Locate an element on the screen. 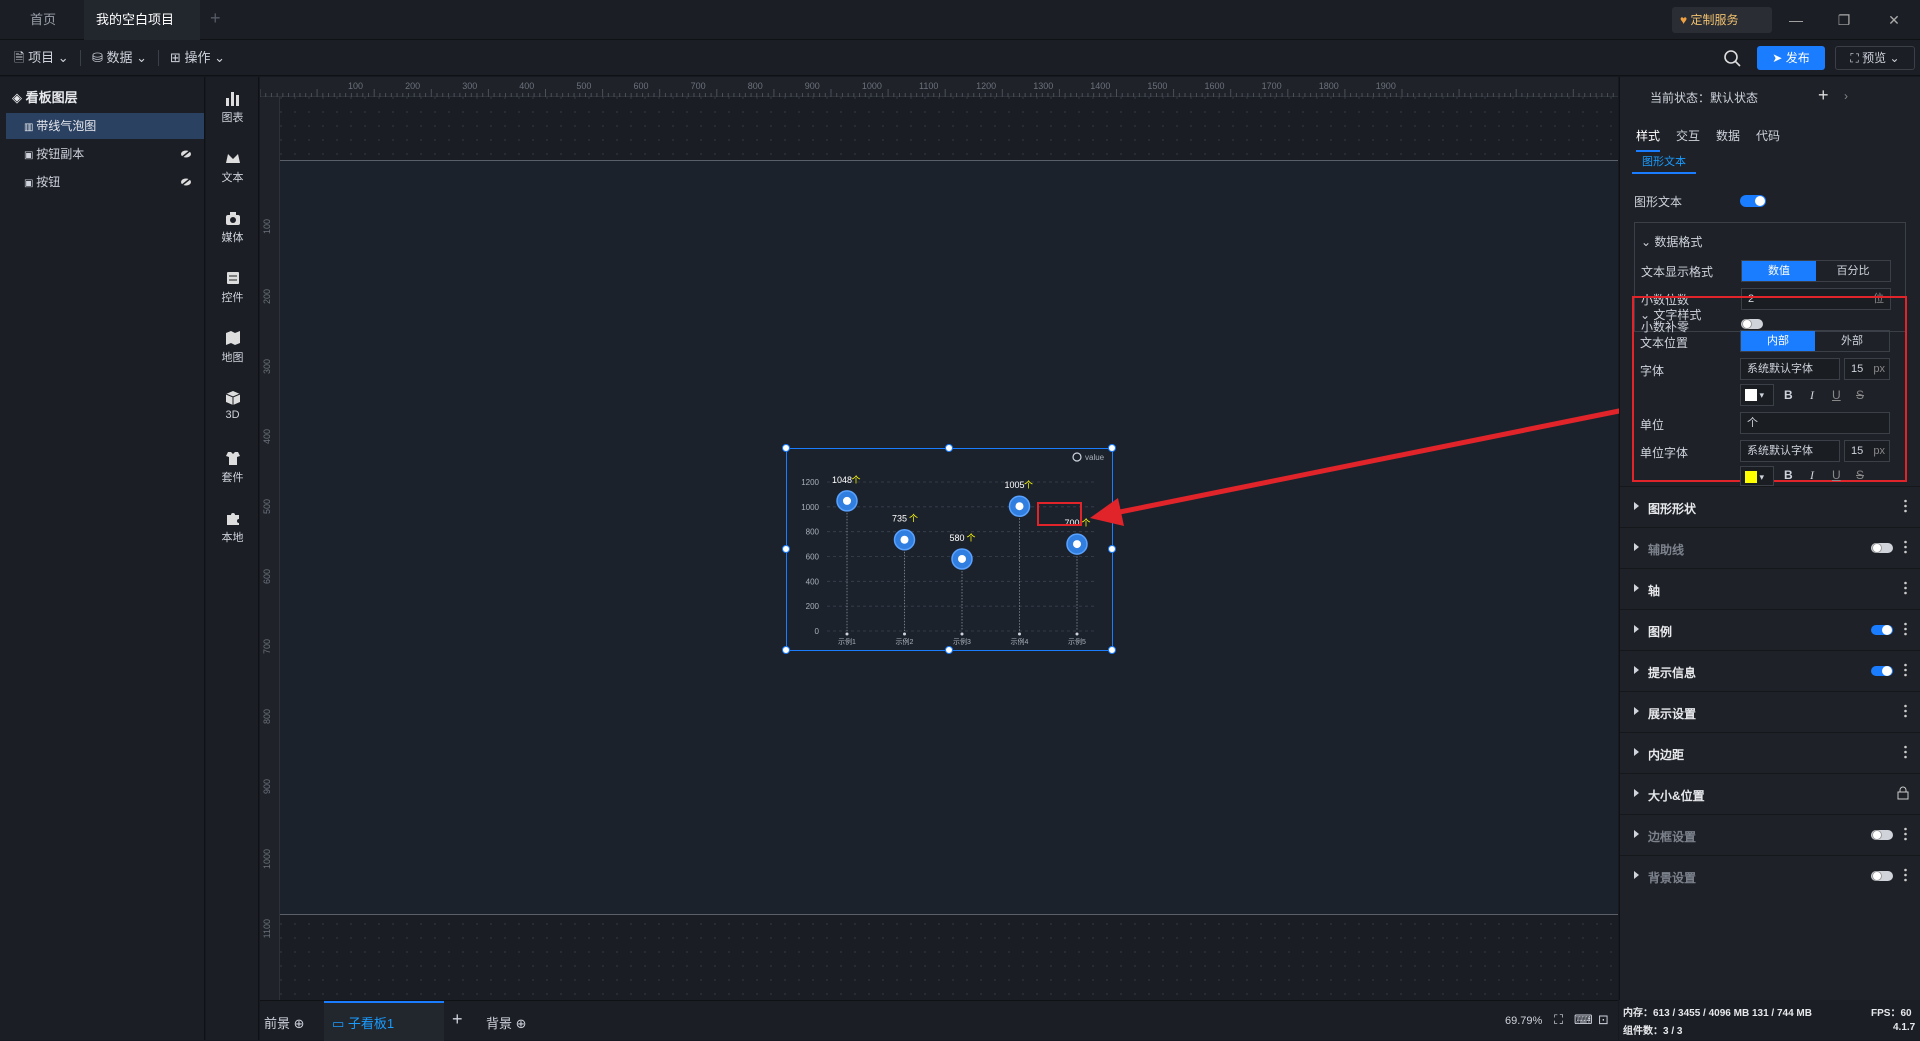 The image size is (1920, 1041). rail-item-kit: 套件 is located at coordinates (232, 468).